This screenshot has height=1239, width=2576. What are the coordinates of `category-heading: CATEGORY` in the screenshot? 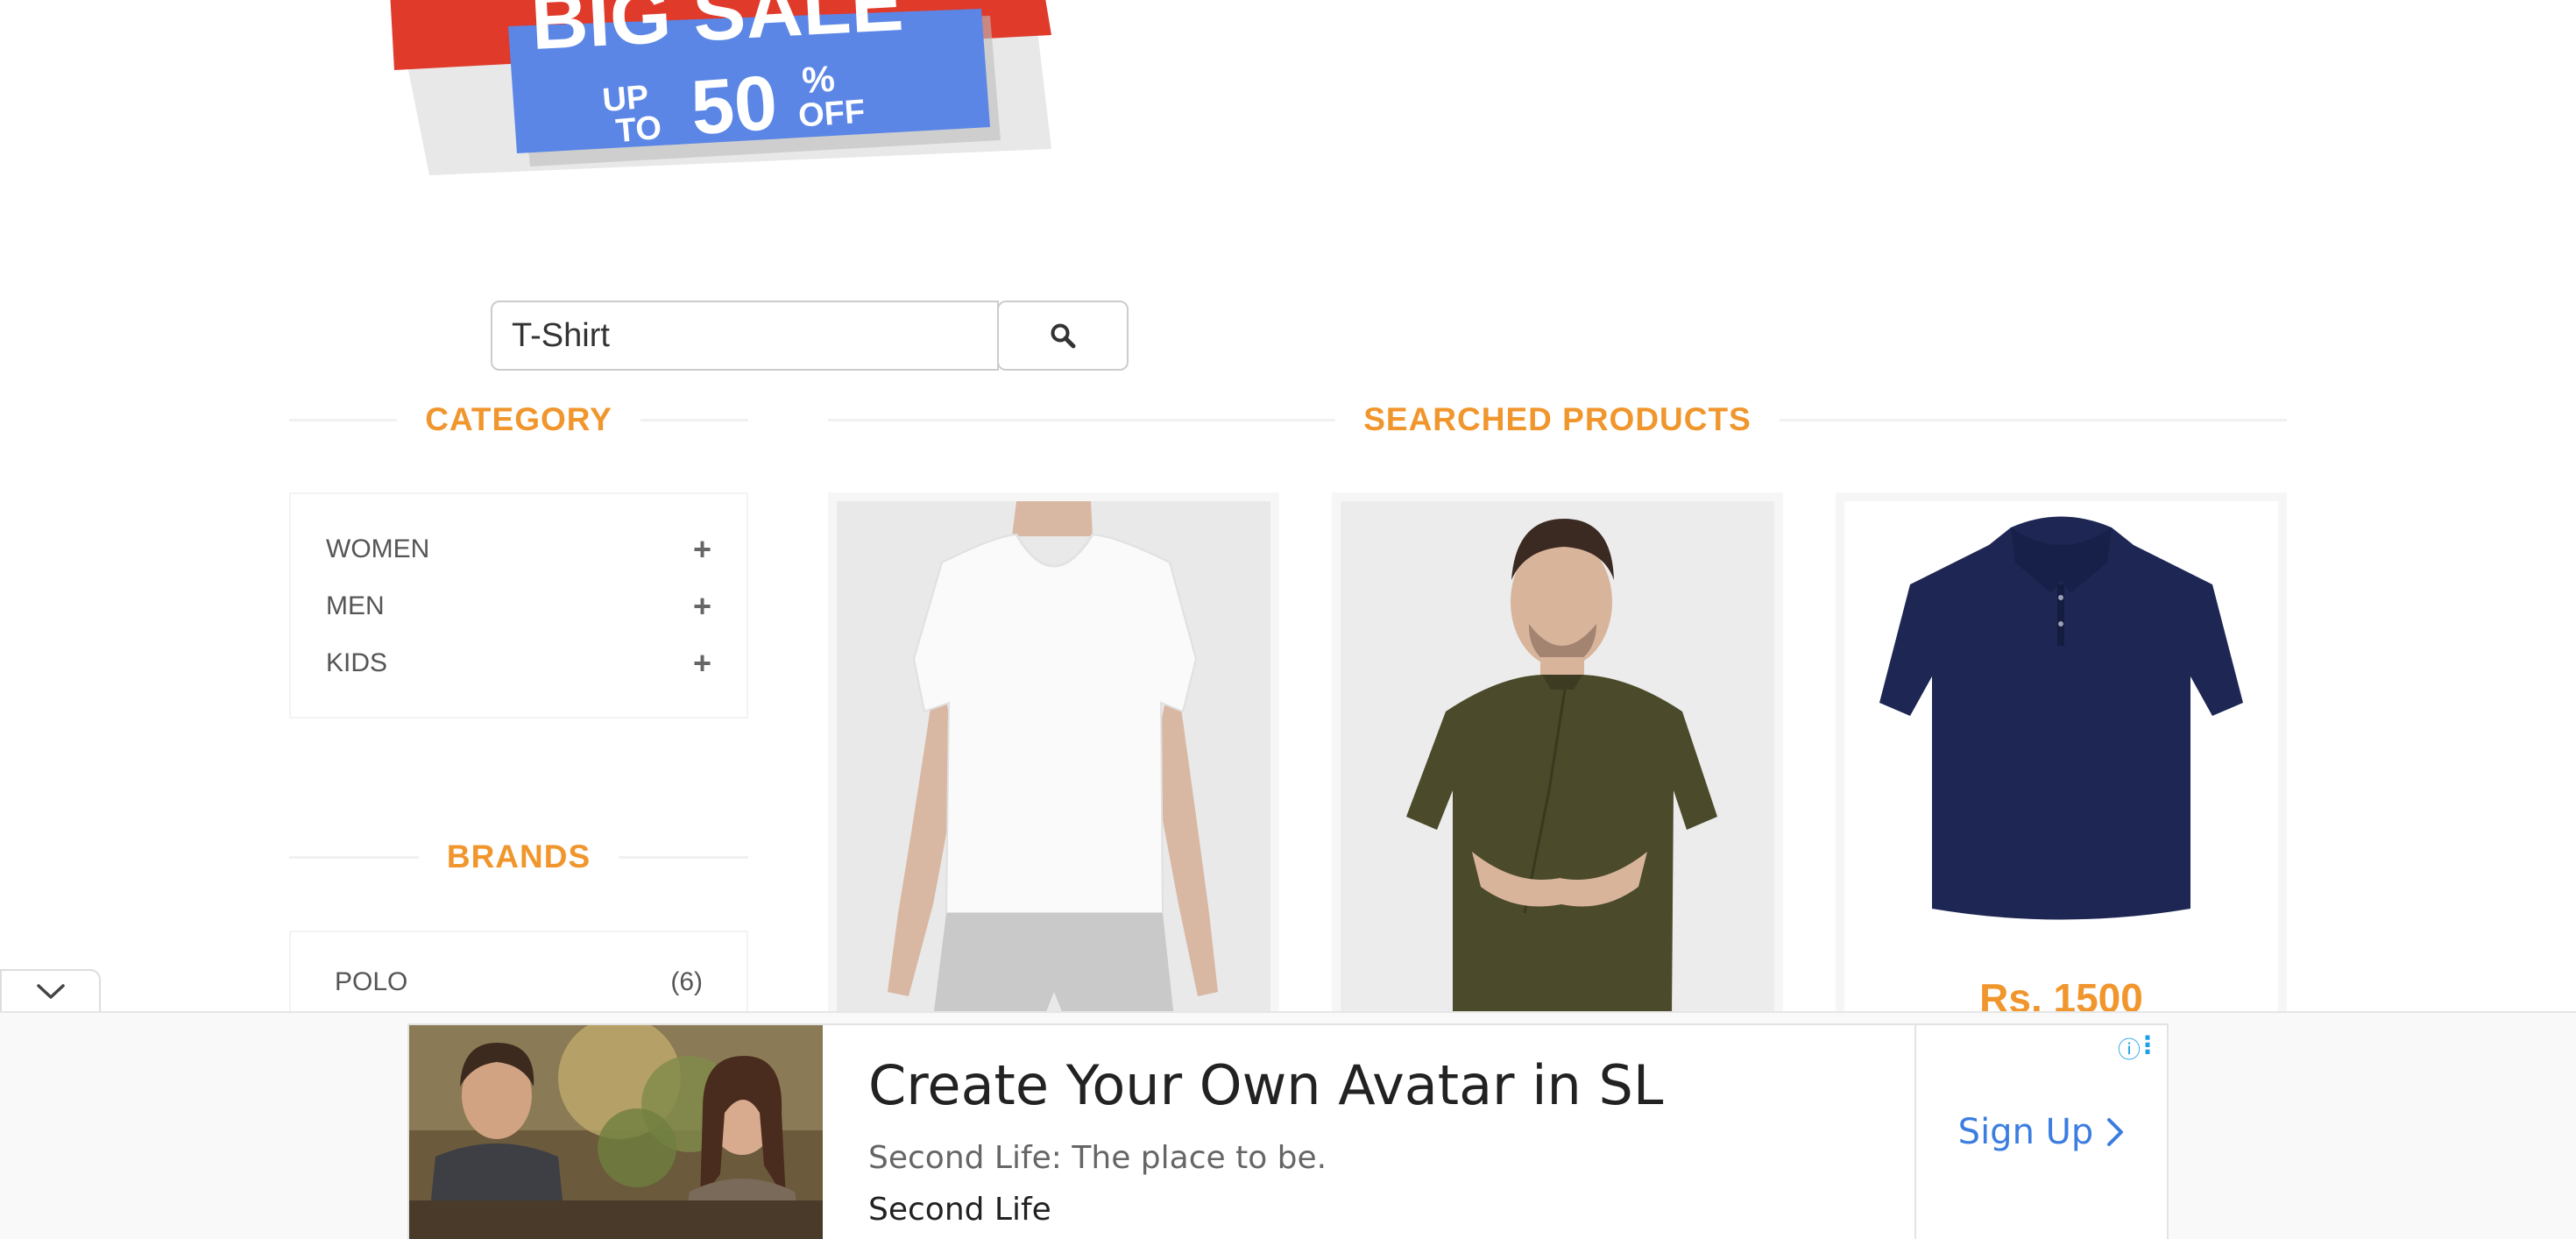 It's located at (518, 419).